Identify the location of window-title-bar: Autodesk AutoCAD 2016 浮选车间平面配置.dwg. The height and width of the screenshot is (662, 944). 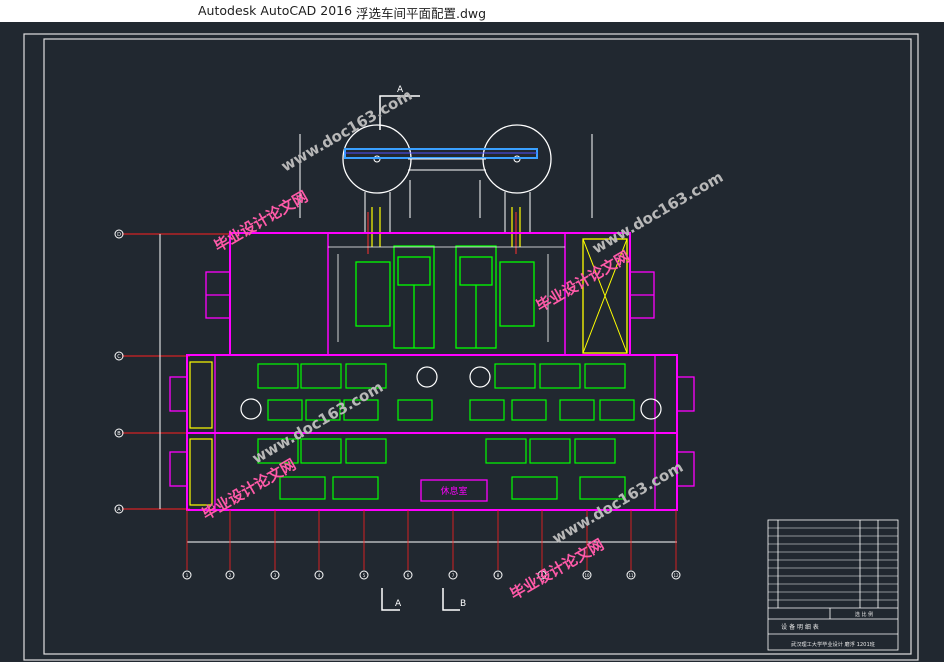
(472, 11).